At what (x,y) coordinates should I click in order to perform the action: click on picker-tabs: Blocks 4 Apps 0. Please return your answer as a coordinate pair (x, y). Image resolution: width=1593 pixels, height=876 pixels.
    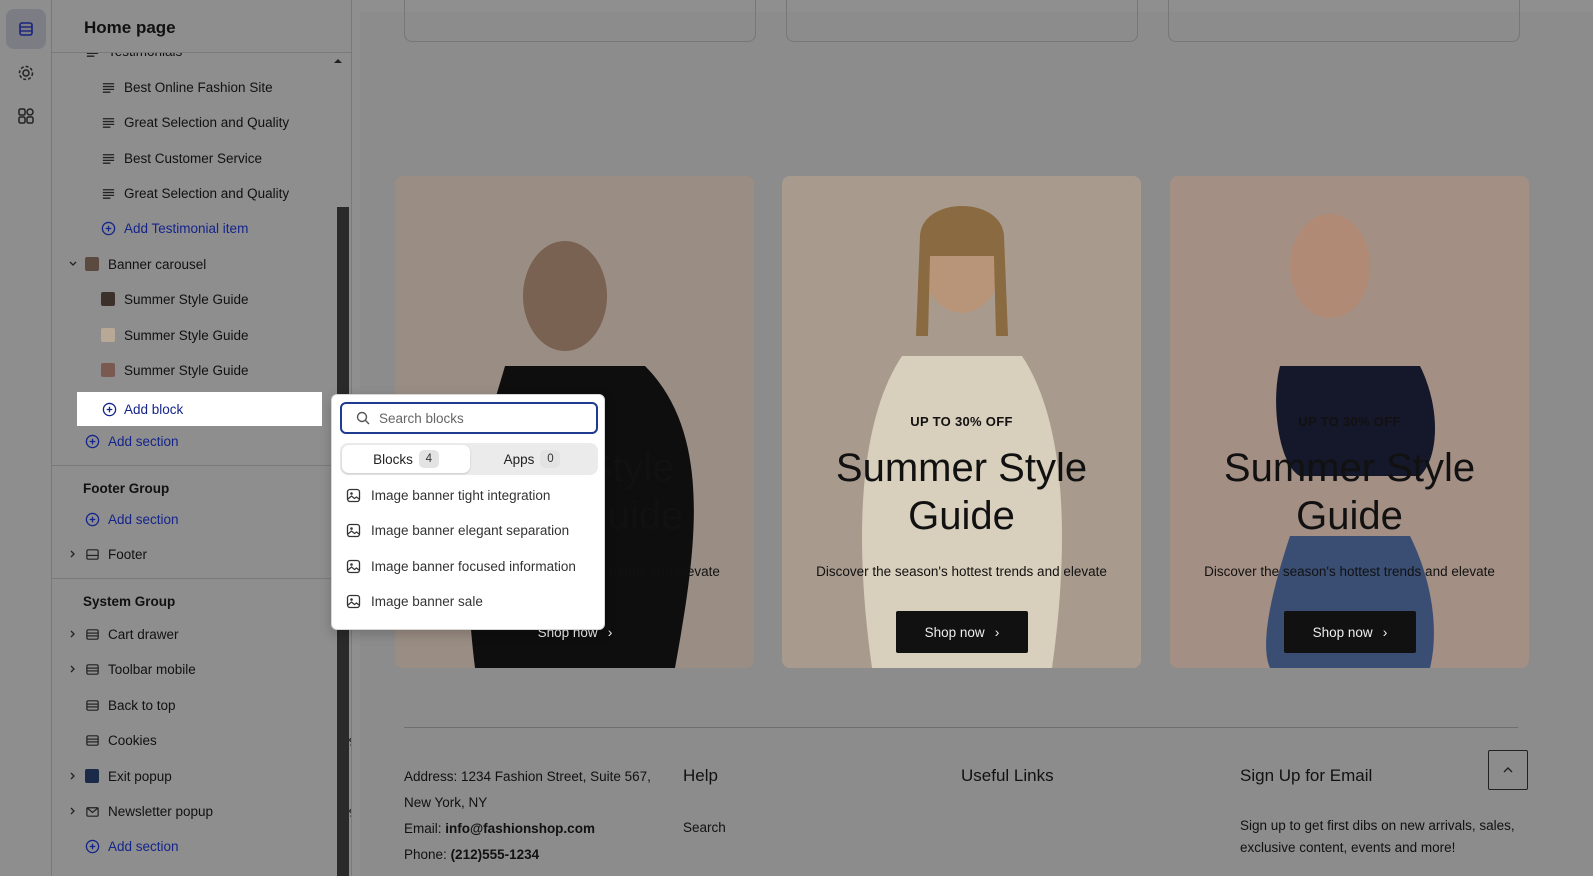
    Looking at the image, I should click on (469, 459).